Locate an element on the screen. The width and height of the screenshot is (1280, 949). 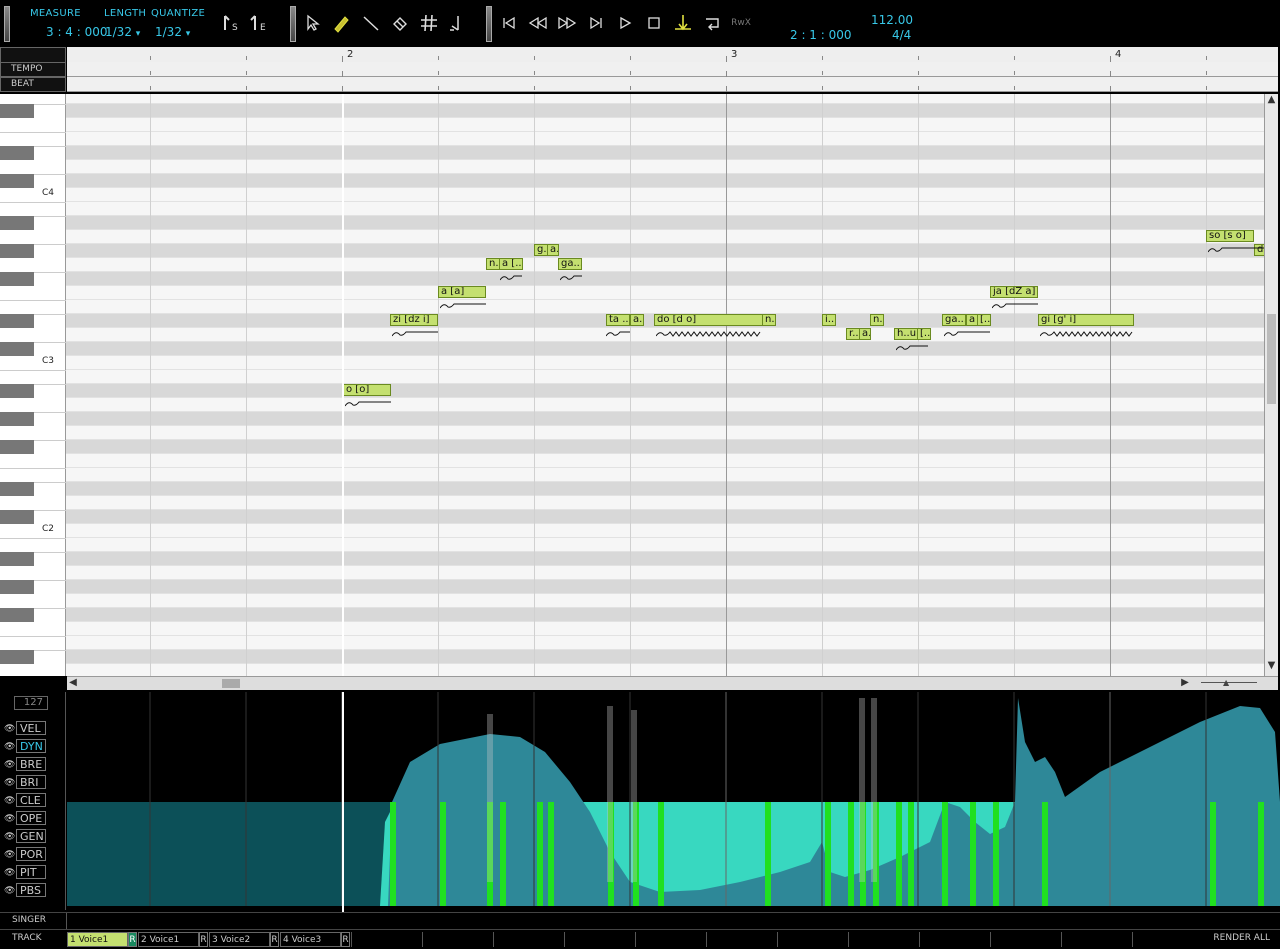
beat-track is located at coordinates (672, 84).